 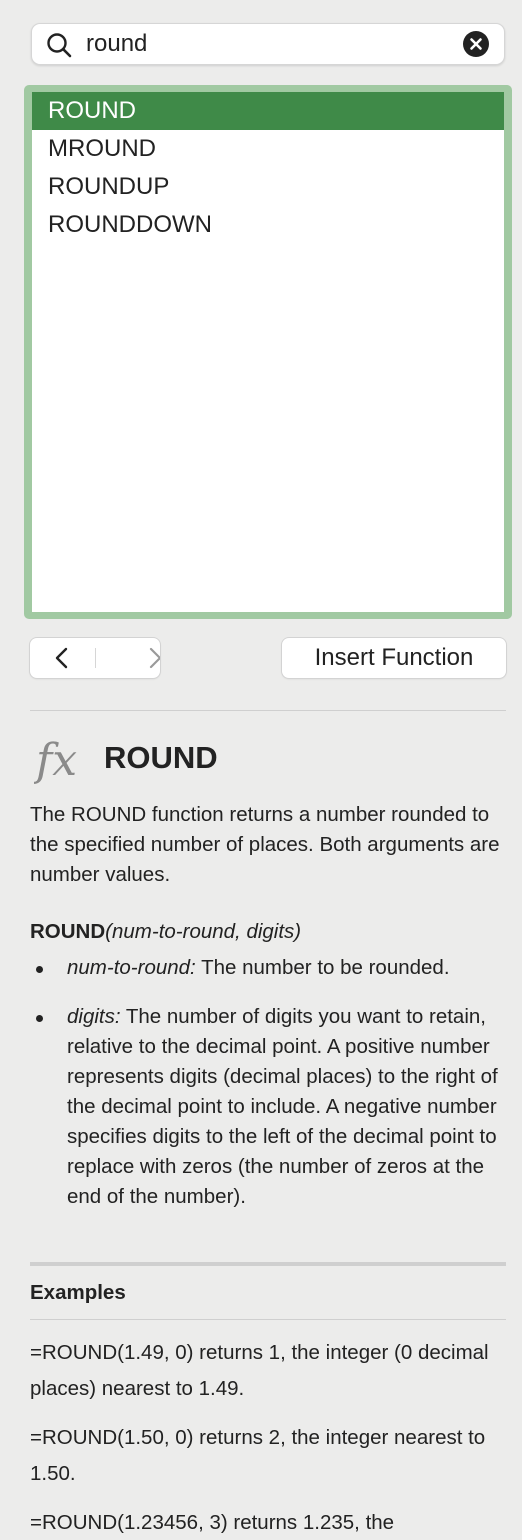 What do you see at coordinates (161, 757) in the screenshot?
I see `function-title: ROUND` at bounding box center [161, 757].